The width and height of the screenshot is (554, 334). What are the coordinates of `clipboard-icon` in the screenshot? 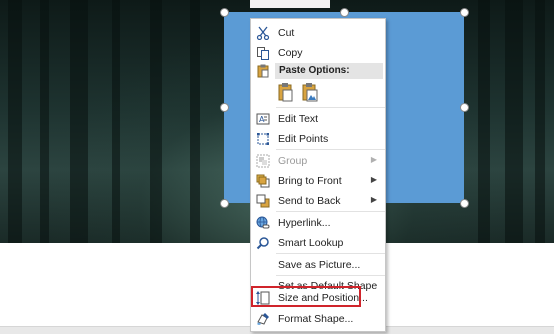 It's located at (263, 71).